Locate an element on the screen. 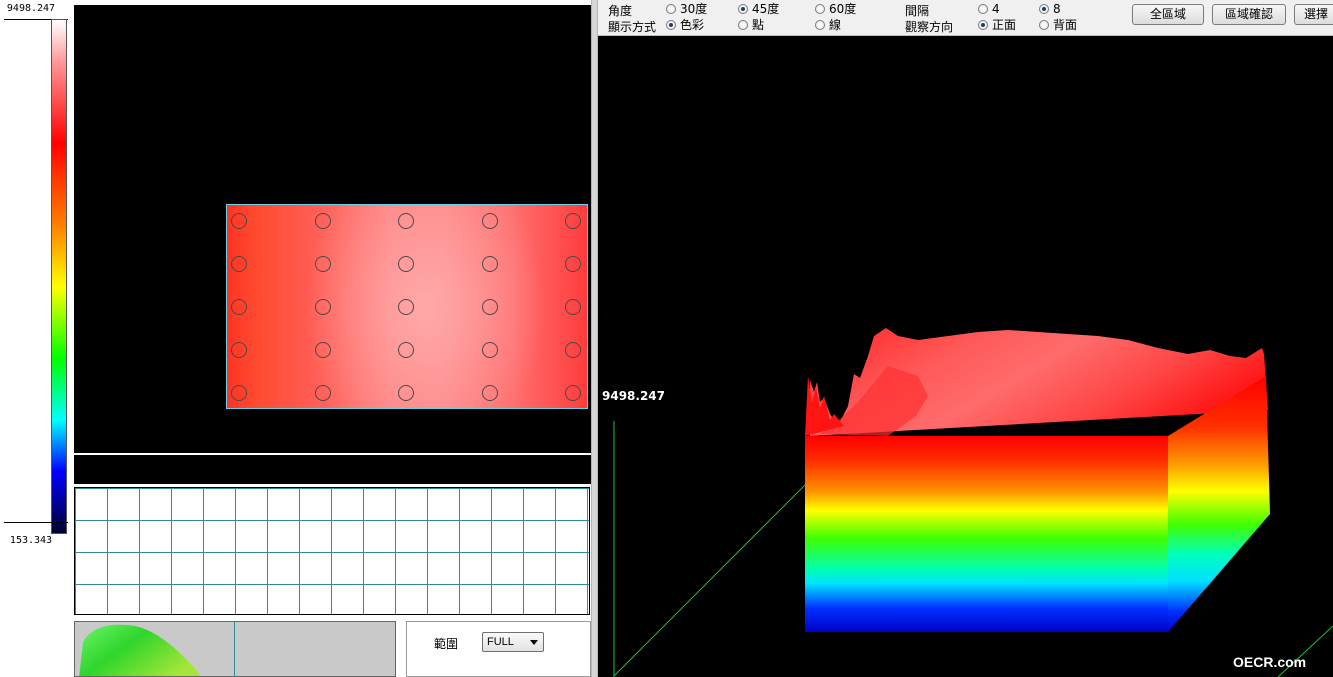  scale-max-label: 9498.247 is located at coordinates (31, 8).